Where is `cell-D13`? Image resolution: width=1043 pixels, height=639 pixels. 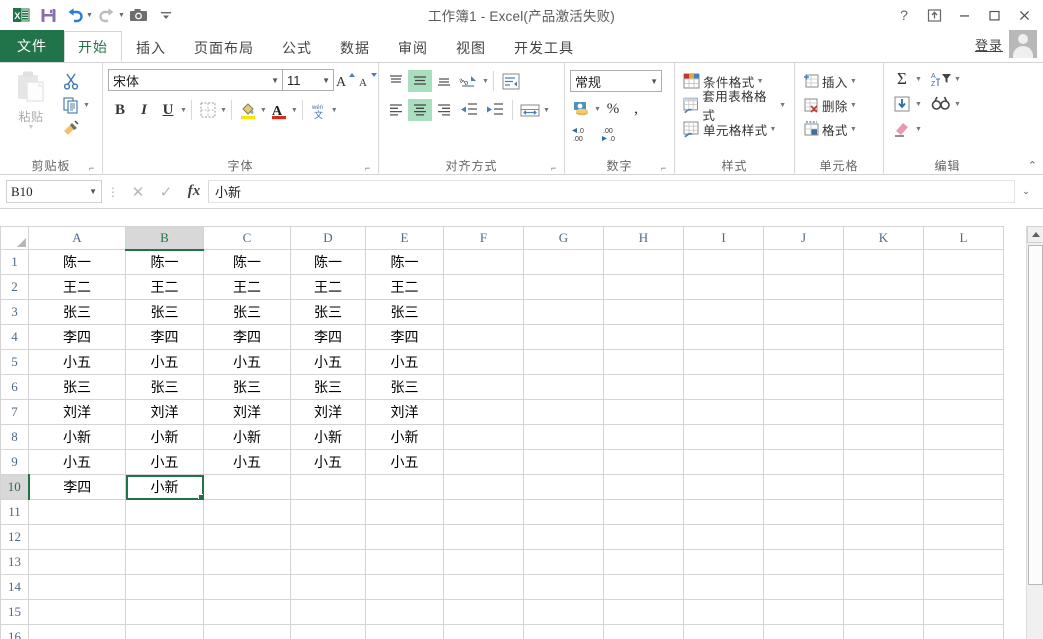
cell-D13 is located at coordinates (328, 562).